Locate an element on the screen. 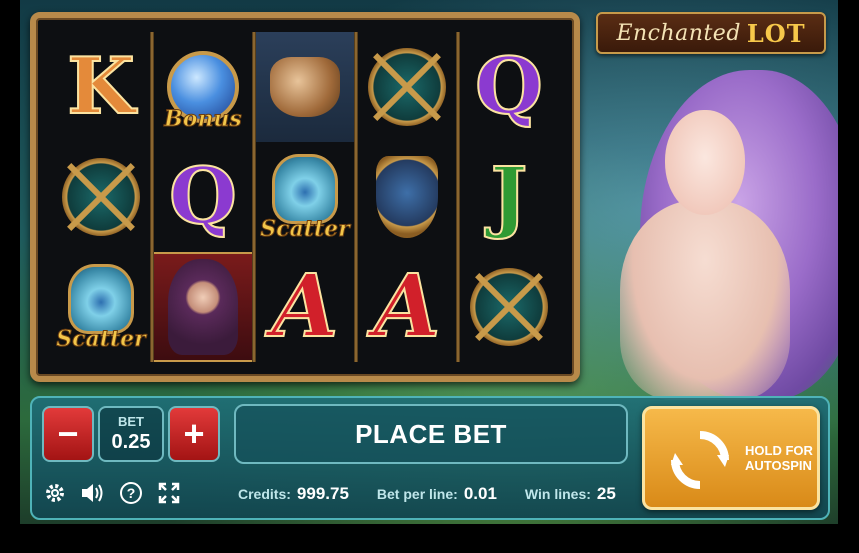 The width and height of the screenshot is (859, 553). fairy-character is located at coordinates (705, 162).